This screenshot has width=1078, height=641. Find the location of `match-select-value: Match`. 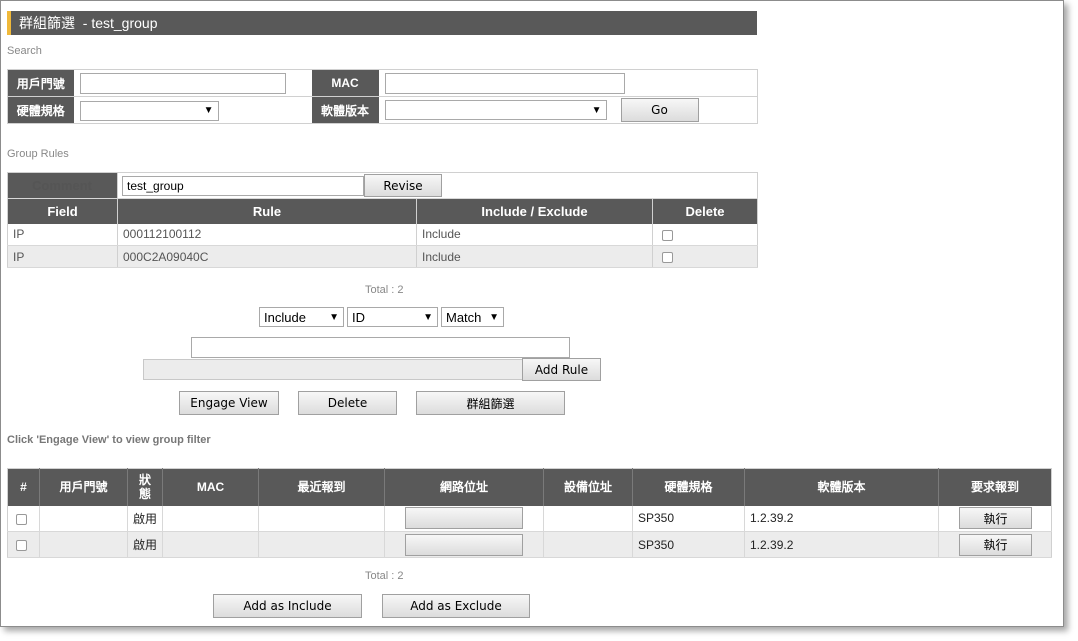

match-select-value: Match is located at coordinates (464, 317).